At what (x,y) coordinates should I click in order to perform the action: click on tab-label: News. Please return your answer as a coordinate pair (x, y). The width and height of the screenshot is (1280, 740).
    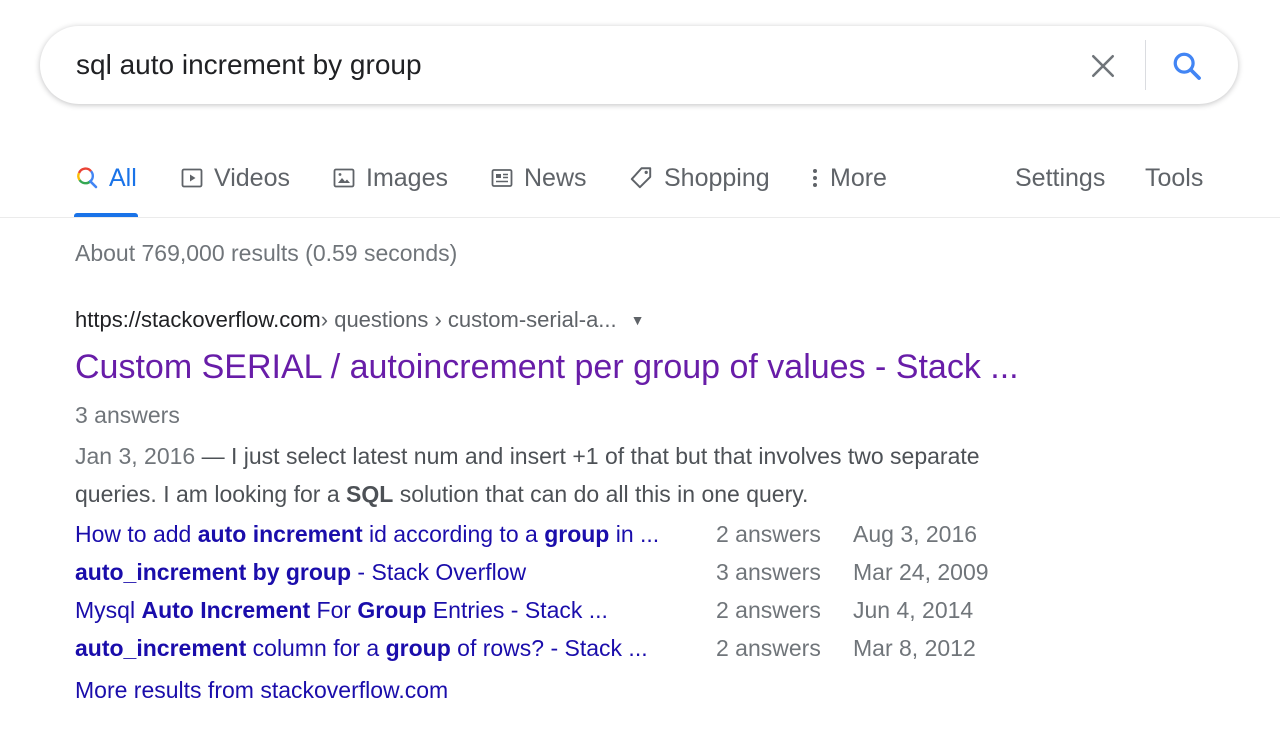
    Looking at the image, I should click on (555, 177).